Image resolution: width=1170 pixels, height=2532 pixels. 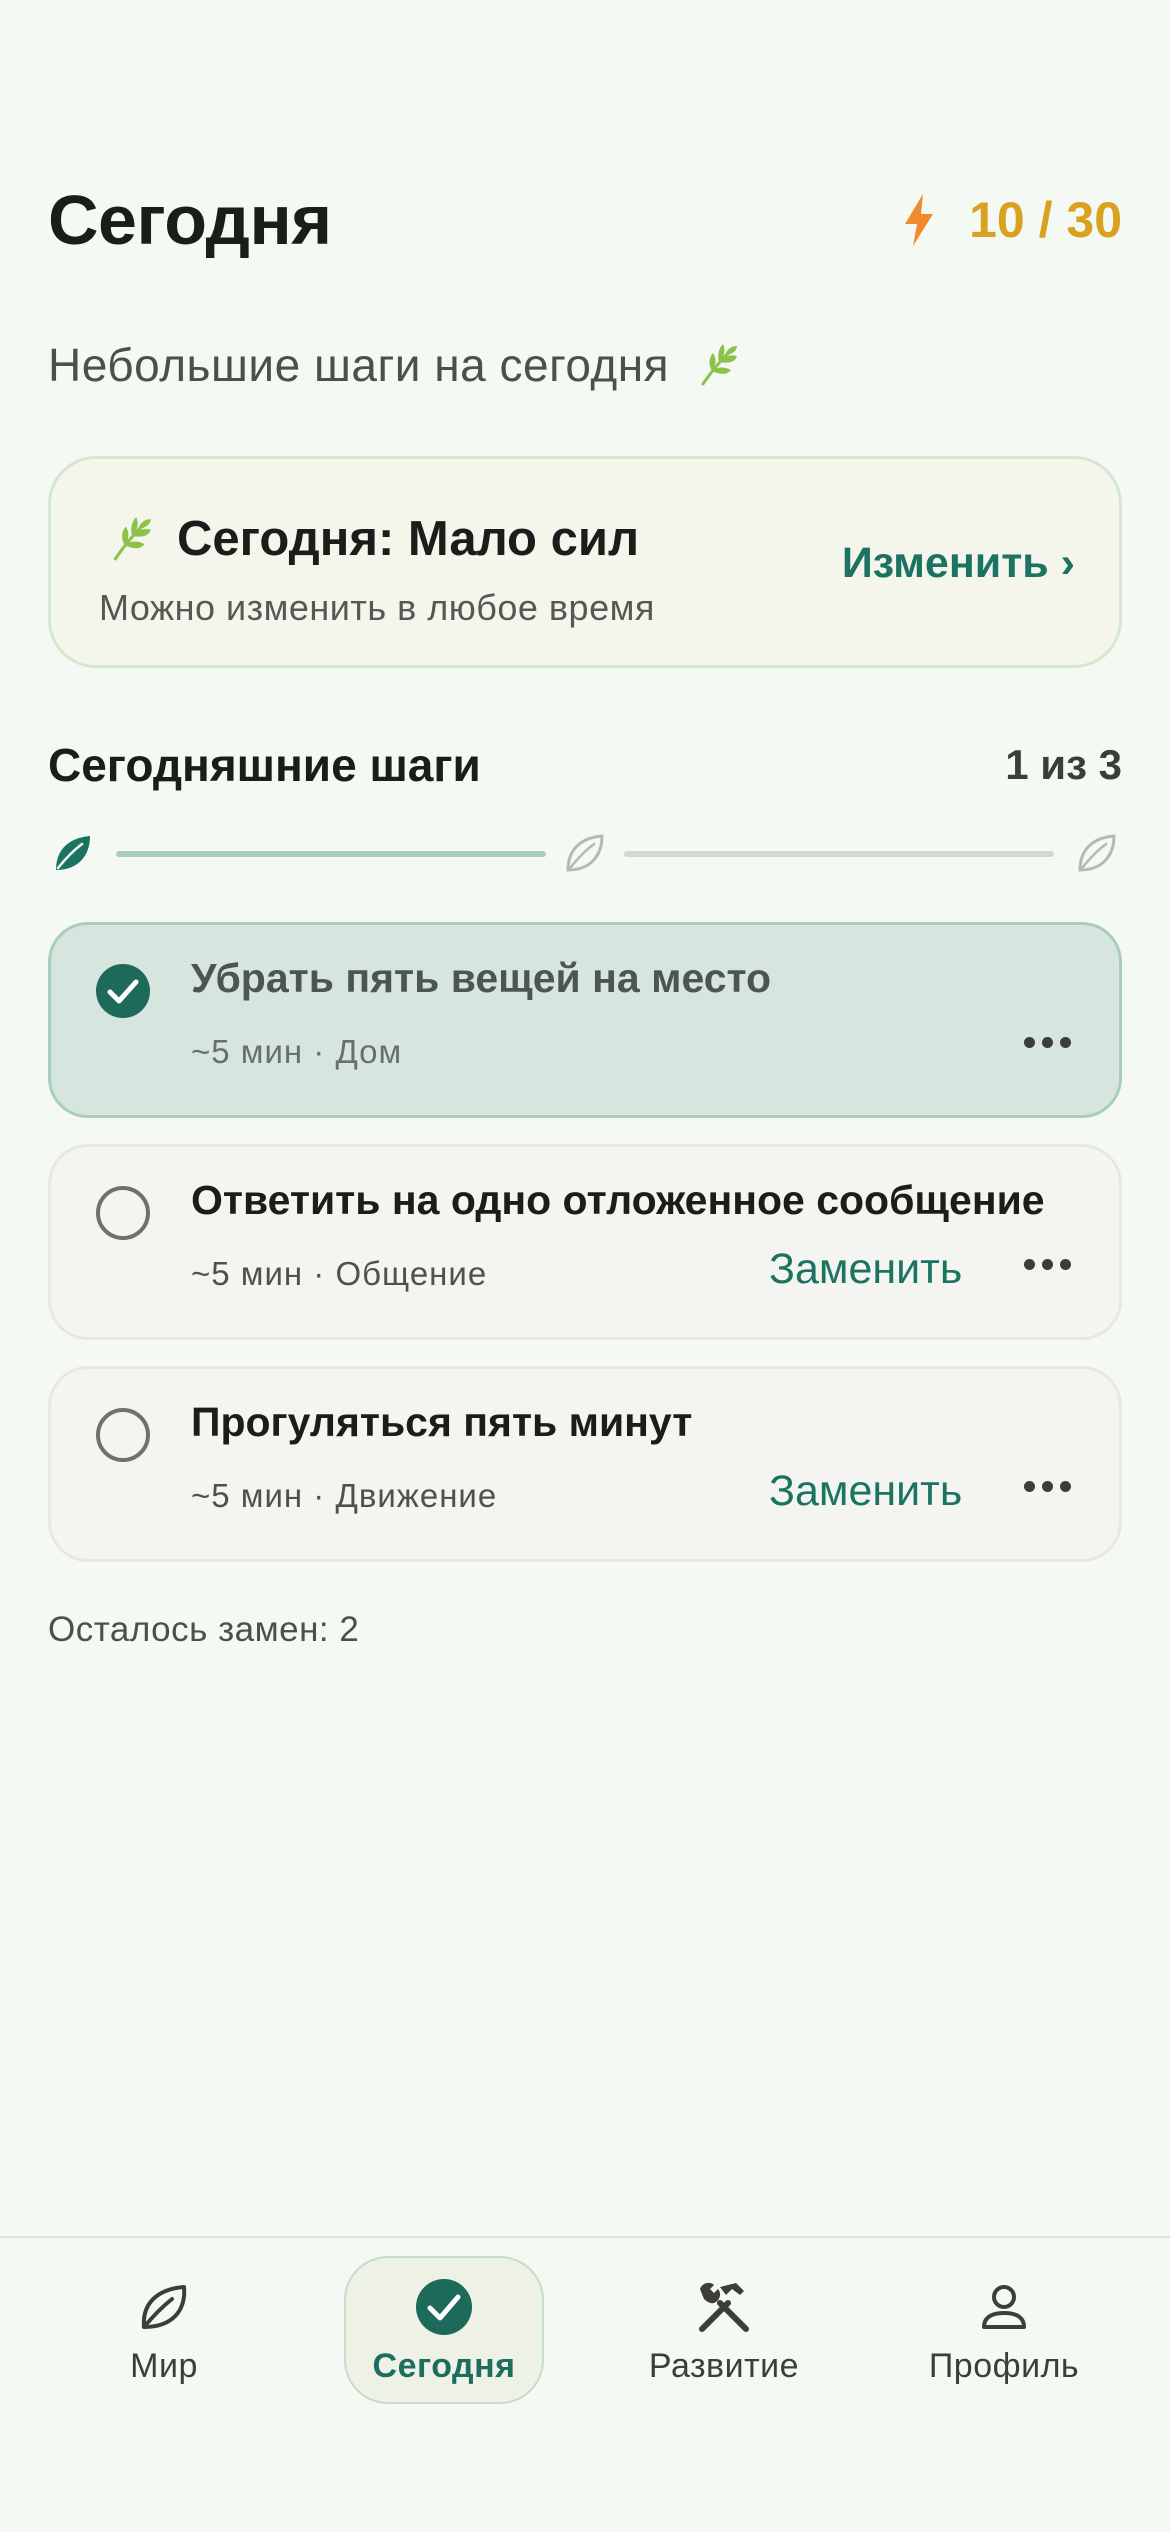 What do you see at coordinates (377, 607) in the screenshot?
I see `mode-hint: Можно изменить в любое время` at bounding box center [377, 607].